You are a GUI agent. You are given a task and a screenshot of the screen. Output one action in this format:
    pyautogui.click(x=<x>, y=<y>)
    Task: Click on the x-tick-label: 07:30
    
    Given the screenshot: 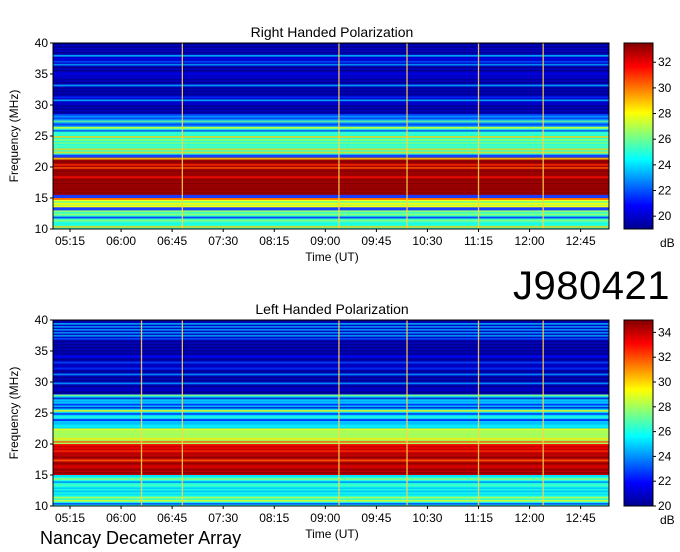 What is the action you would take?
    pyautogui.click(x=223, y=241)
    